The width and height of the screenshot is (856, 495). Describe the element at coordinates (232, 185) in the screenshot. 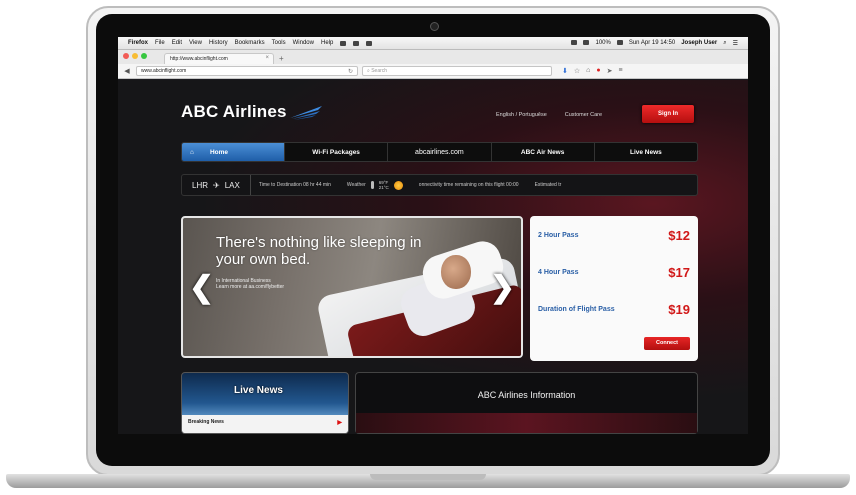

I see `route-destination: LAX` at that location.